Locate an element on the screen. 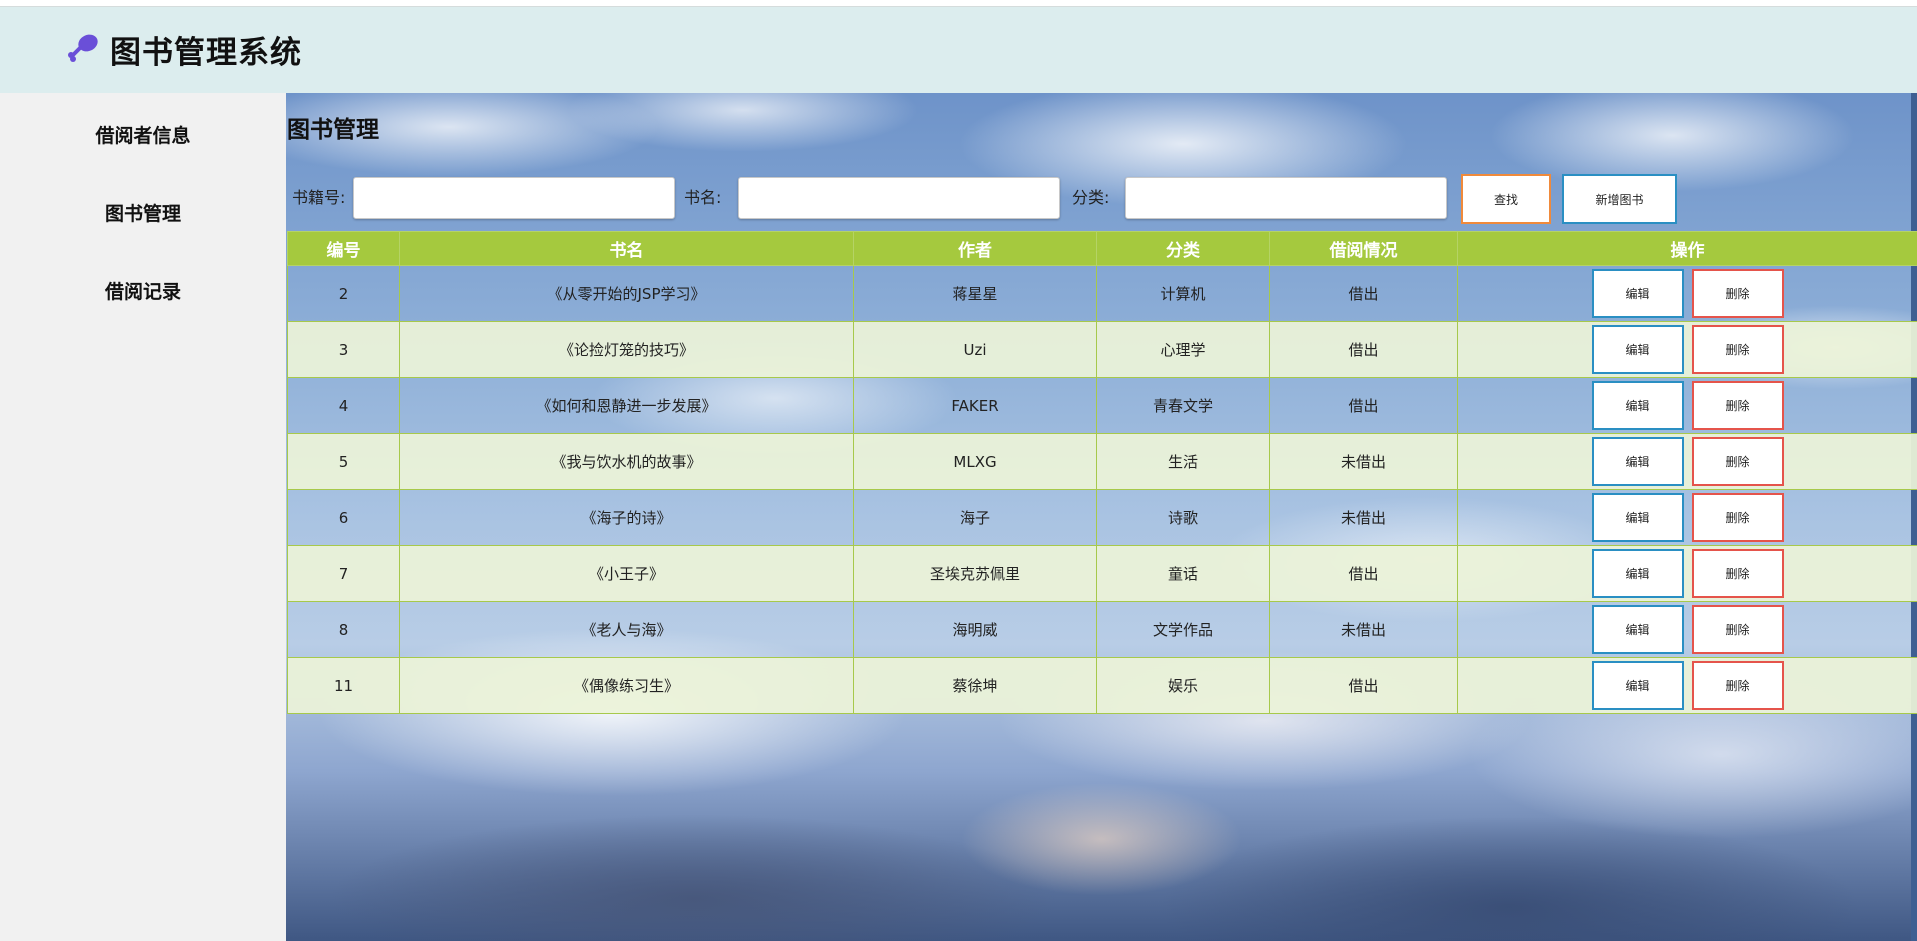  table-row: 11 《偶像练习生》 蔡徐坤 娱乐 借出 编辑 删除 is located at coordinates (1102, 685).